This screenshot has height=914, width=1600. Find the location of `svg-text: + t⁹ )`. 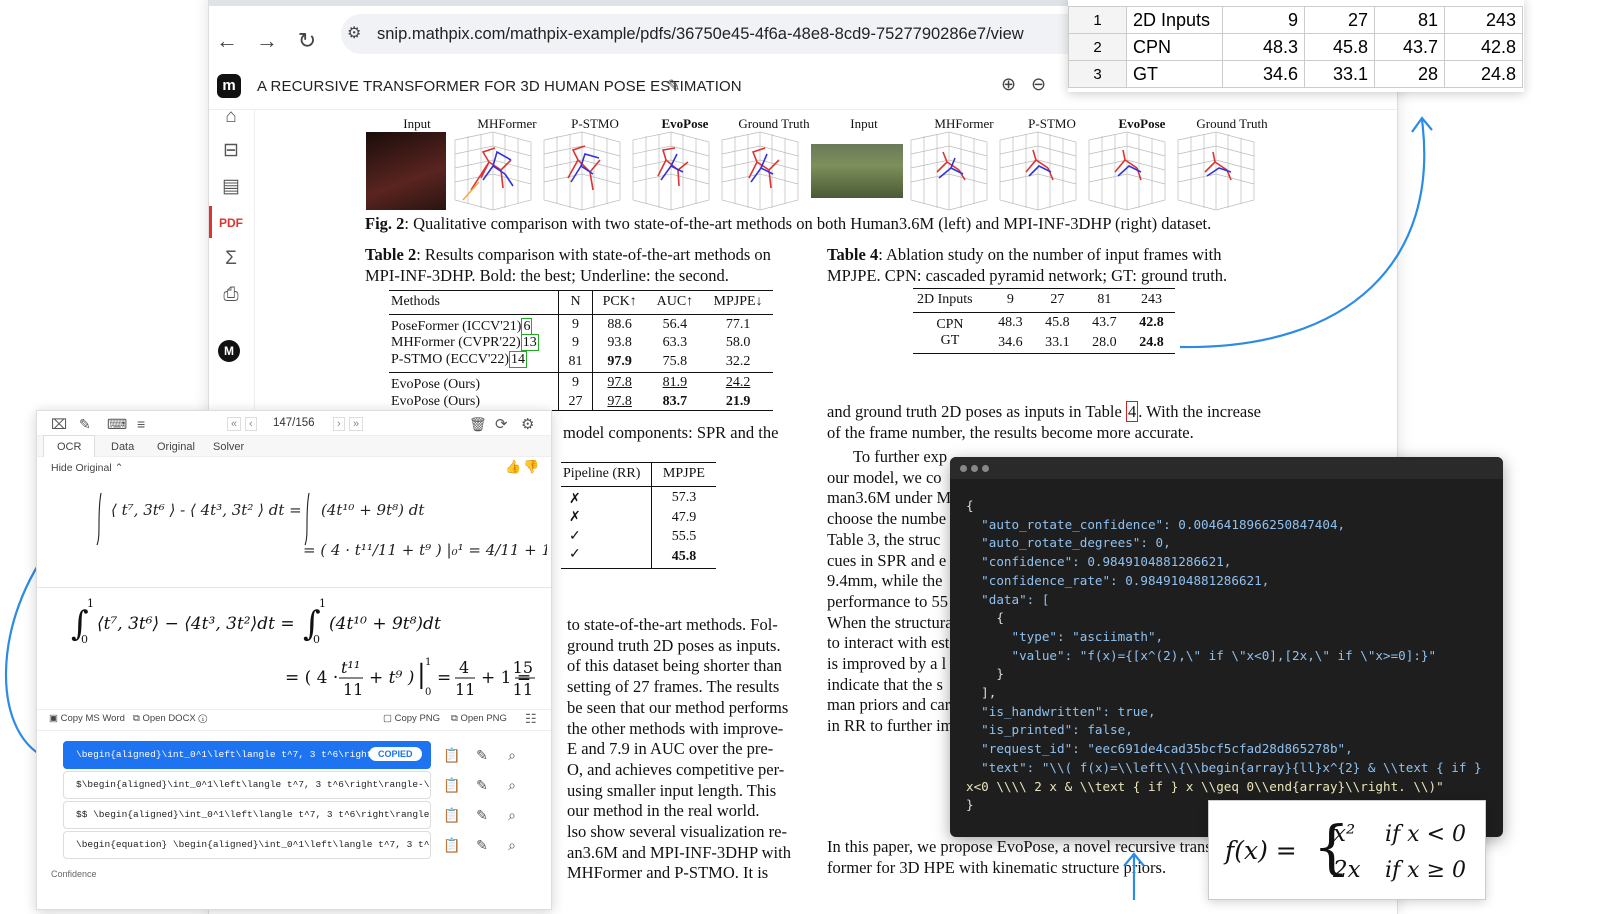

svg-text: + t⁹ ) is located at coordinates (391, 678).